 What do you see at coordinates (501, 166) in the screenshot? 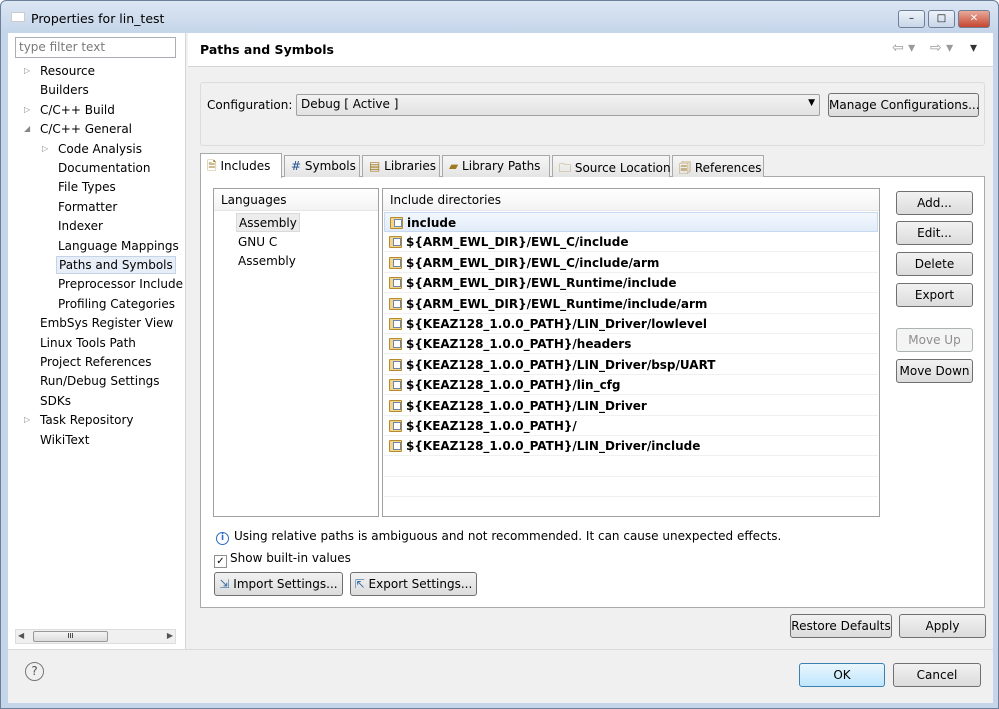
I see `tab-label: Library Paths` at bounding box center [501, 166].